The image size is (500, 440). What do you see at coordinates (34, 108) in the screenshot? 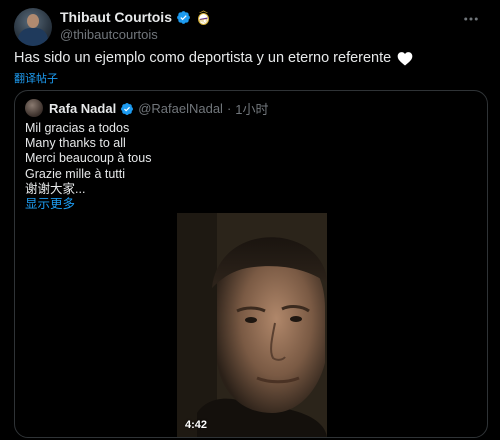
I see `quoted-author-avatar` at bounding box center [34, 108].